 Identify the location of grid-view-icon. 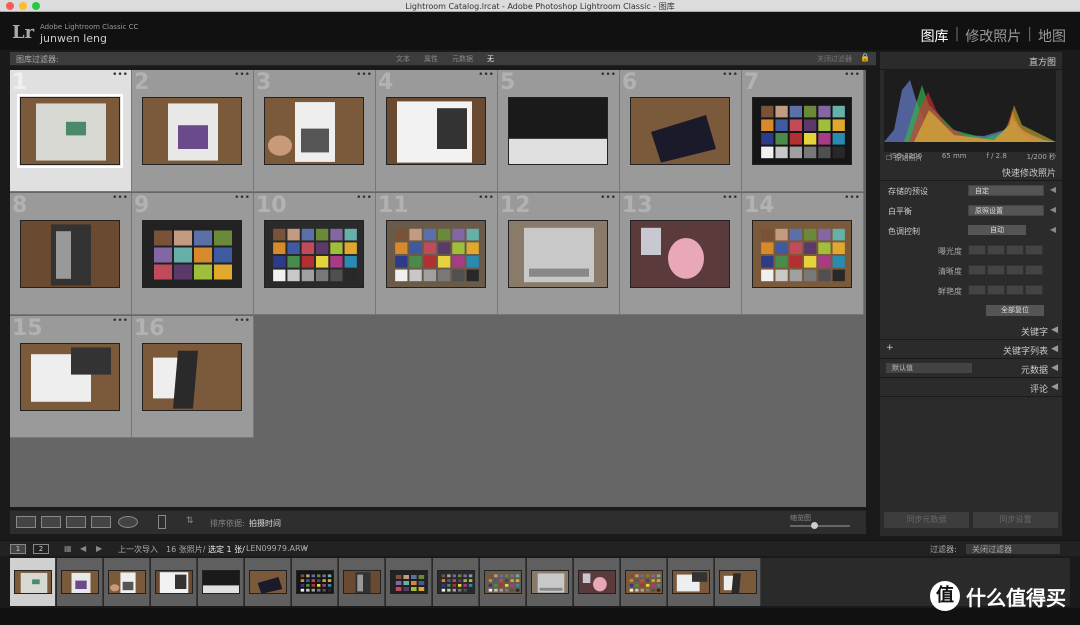
(26, 522).